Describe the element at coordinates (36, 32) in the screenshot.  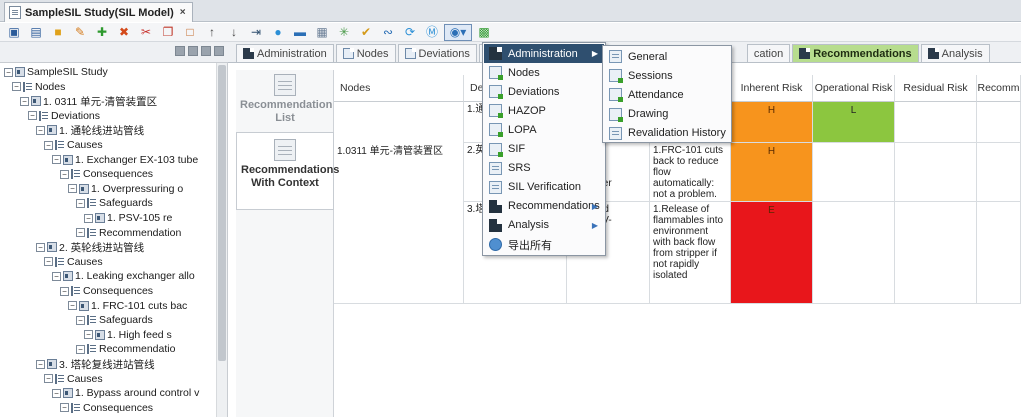
I see `save-as-icon: ▤` at that location.